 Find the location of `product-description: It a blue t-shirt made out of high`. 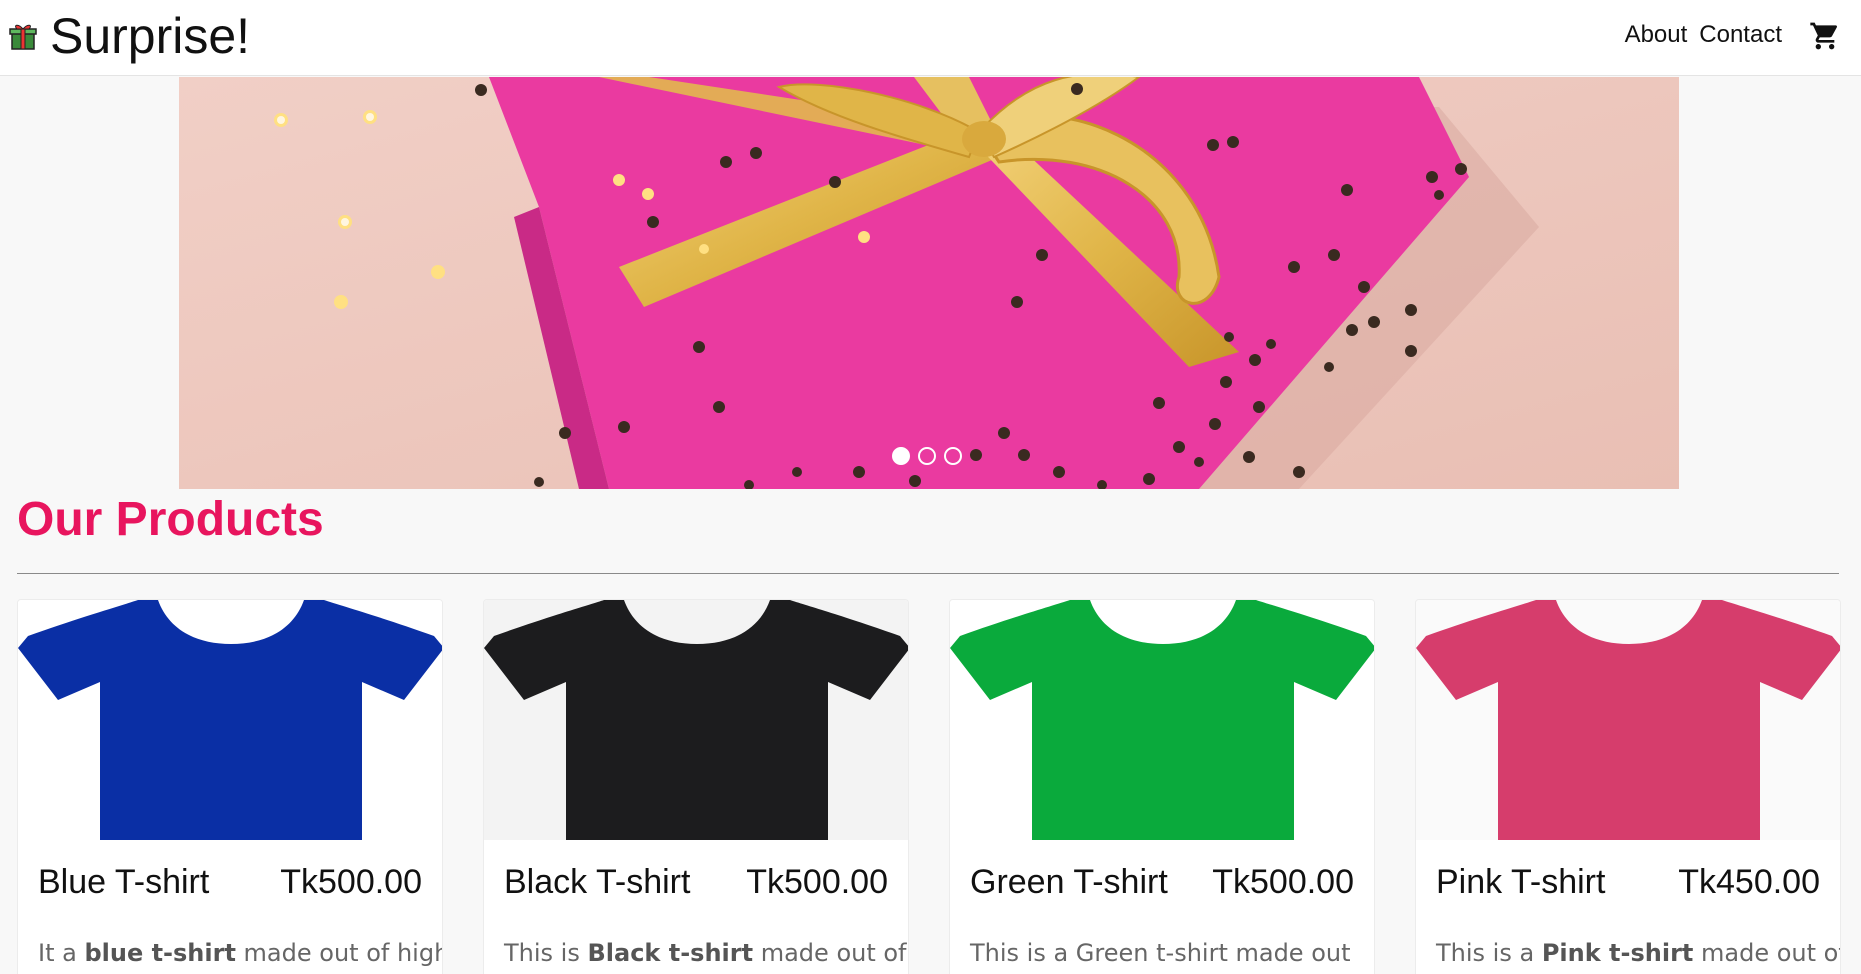

product-description: It a blue t-shirt made out of high is located at coordinates (240, 953).